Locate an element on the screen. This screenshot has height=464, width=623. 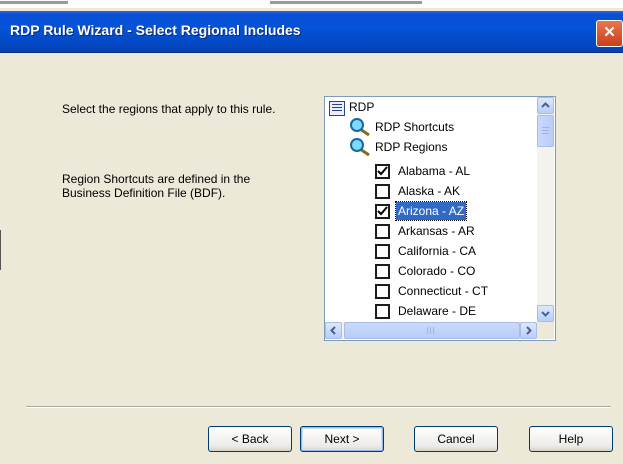
region-label: Arizona - AZ is located at coordinates (431, 211).